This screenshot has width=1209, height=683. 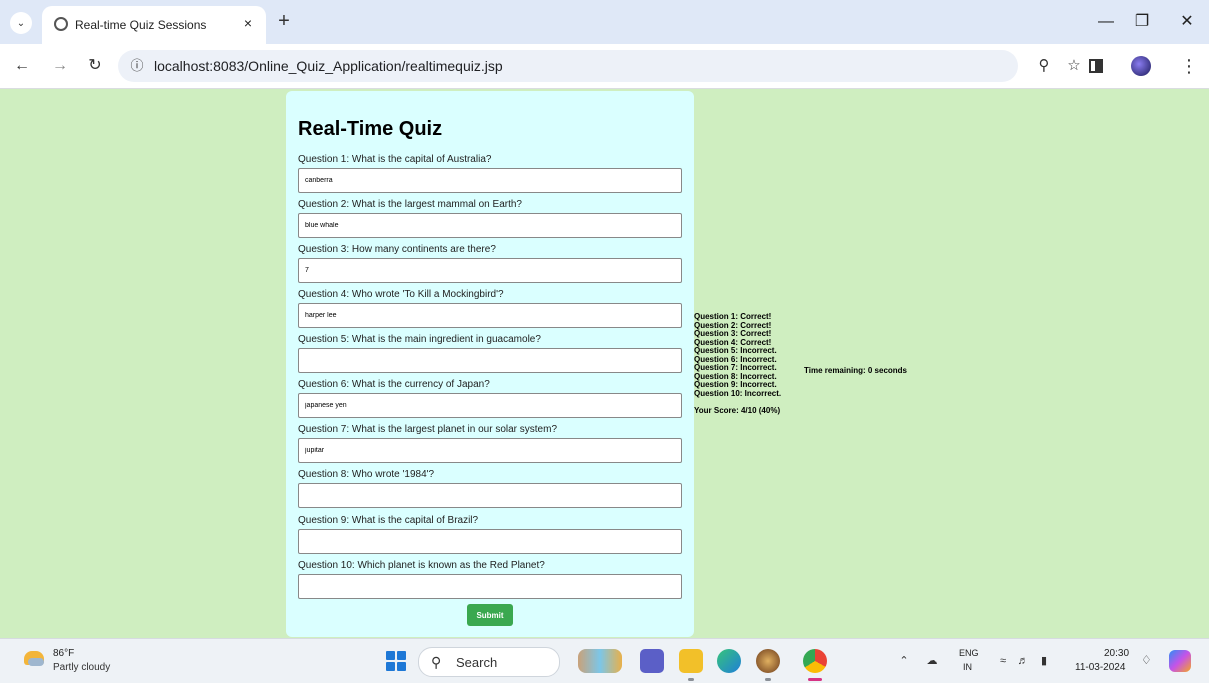 What do you see at coordinates (737, 410) in the screenshot?
I see `score-text: Your Score: 4/10 (40%)` at bounding box center [737, 410].